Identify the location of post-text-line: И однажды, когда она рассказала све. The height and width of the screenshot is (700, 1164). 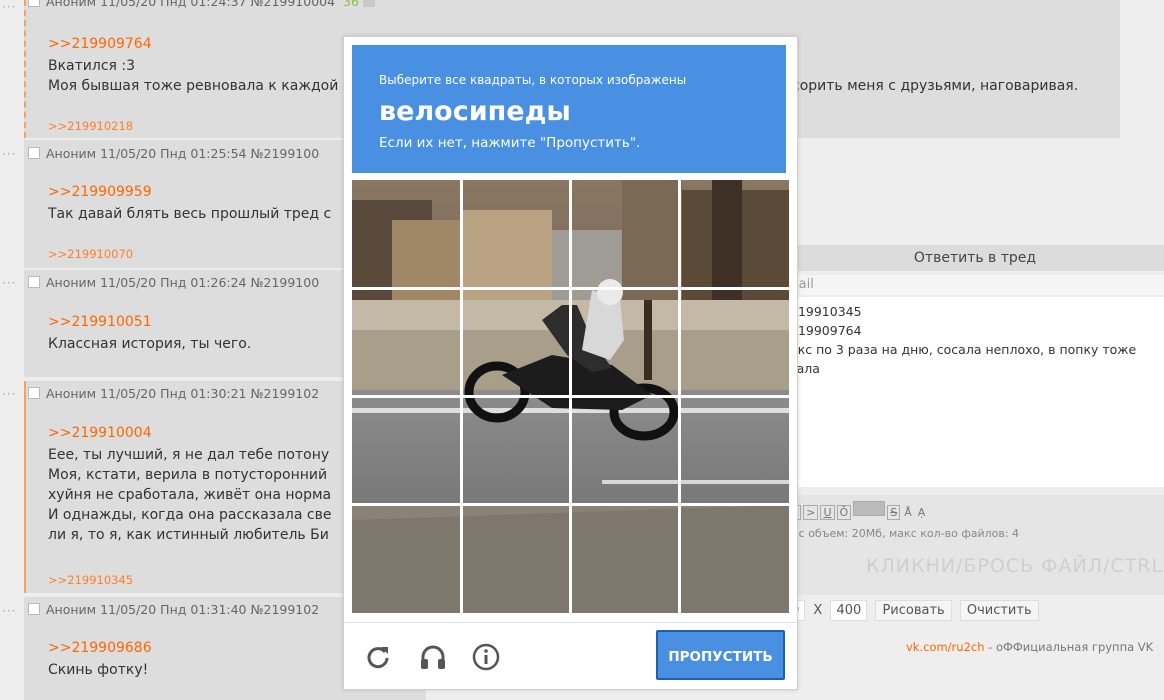
(190, 515).